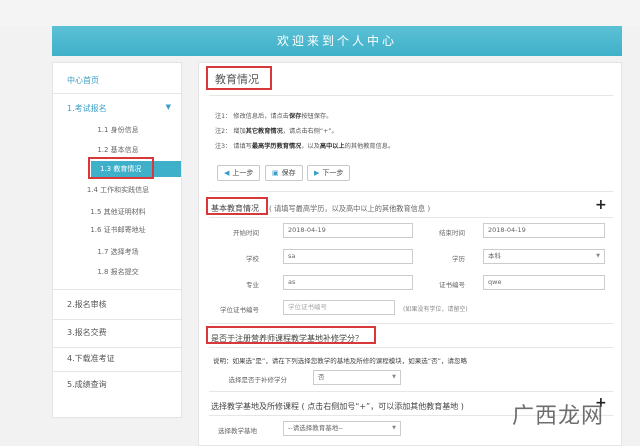 Image resolution: width=640 pixels, height=446 pixels. I want to click on sidebar-item-review: 2.报名审核, so click(87, 304).